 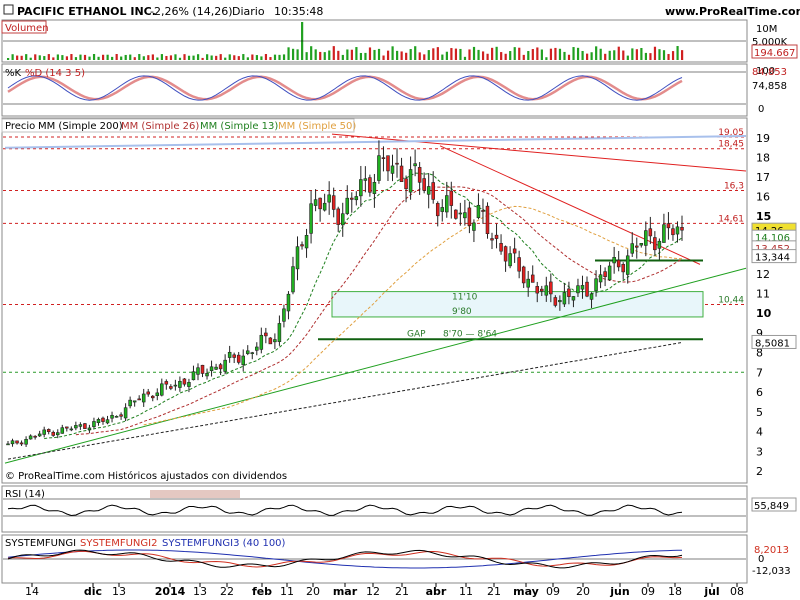 I want to click on volume-tag-label: 194.667, so click(x=774, y=53).